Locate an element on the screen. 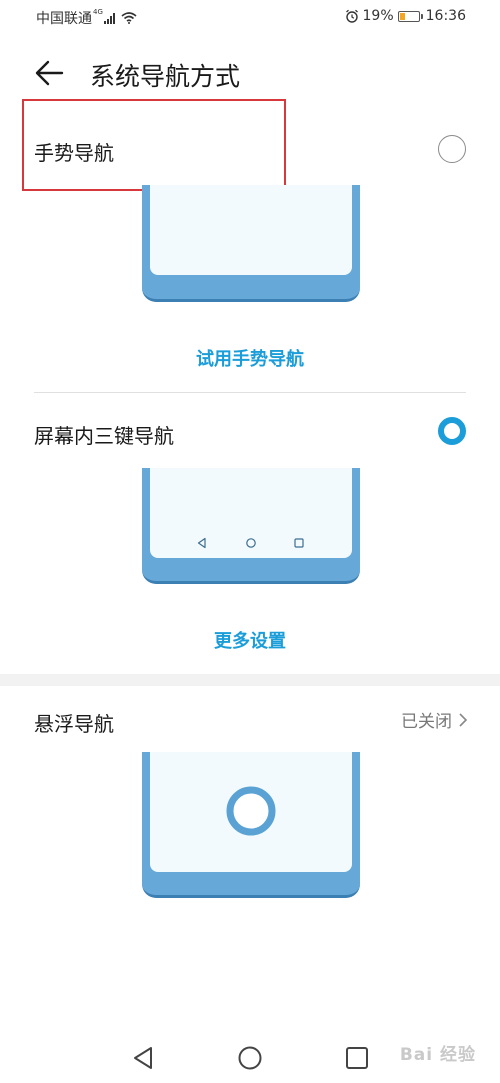 The image size is (500, 1083). floating-nav-label: 悬浮导航 is located at coordinates (74, 722).